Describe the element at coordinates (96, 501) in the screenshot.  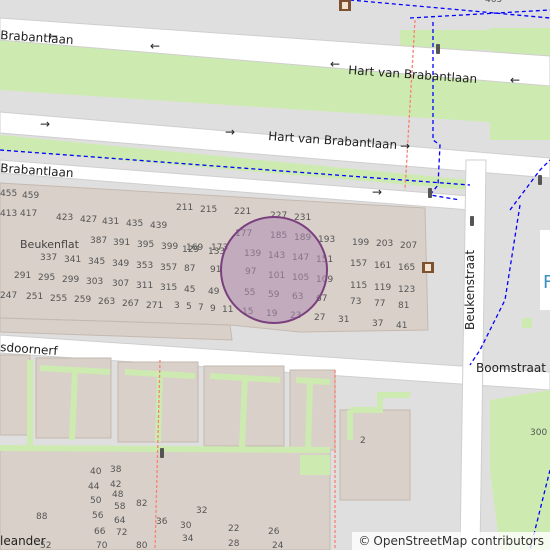
I see `house-number: 50` at that location.